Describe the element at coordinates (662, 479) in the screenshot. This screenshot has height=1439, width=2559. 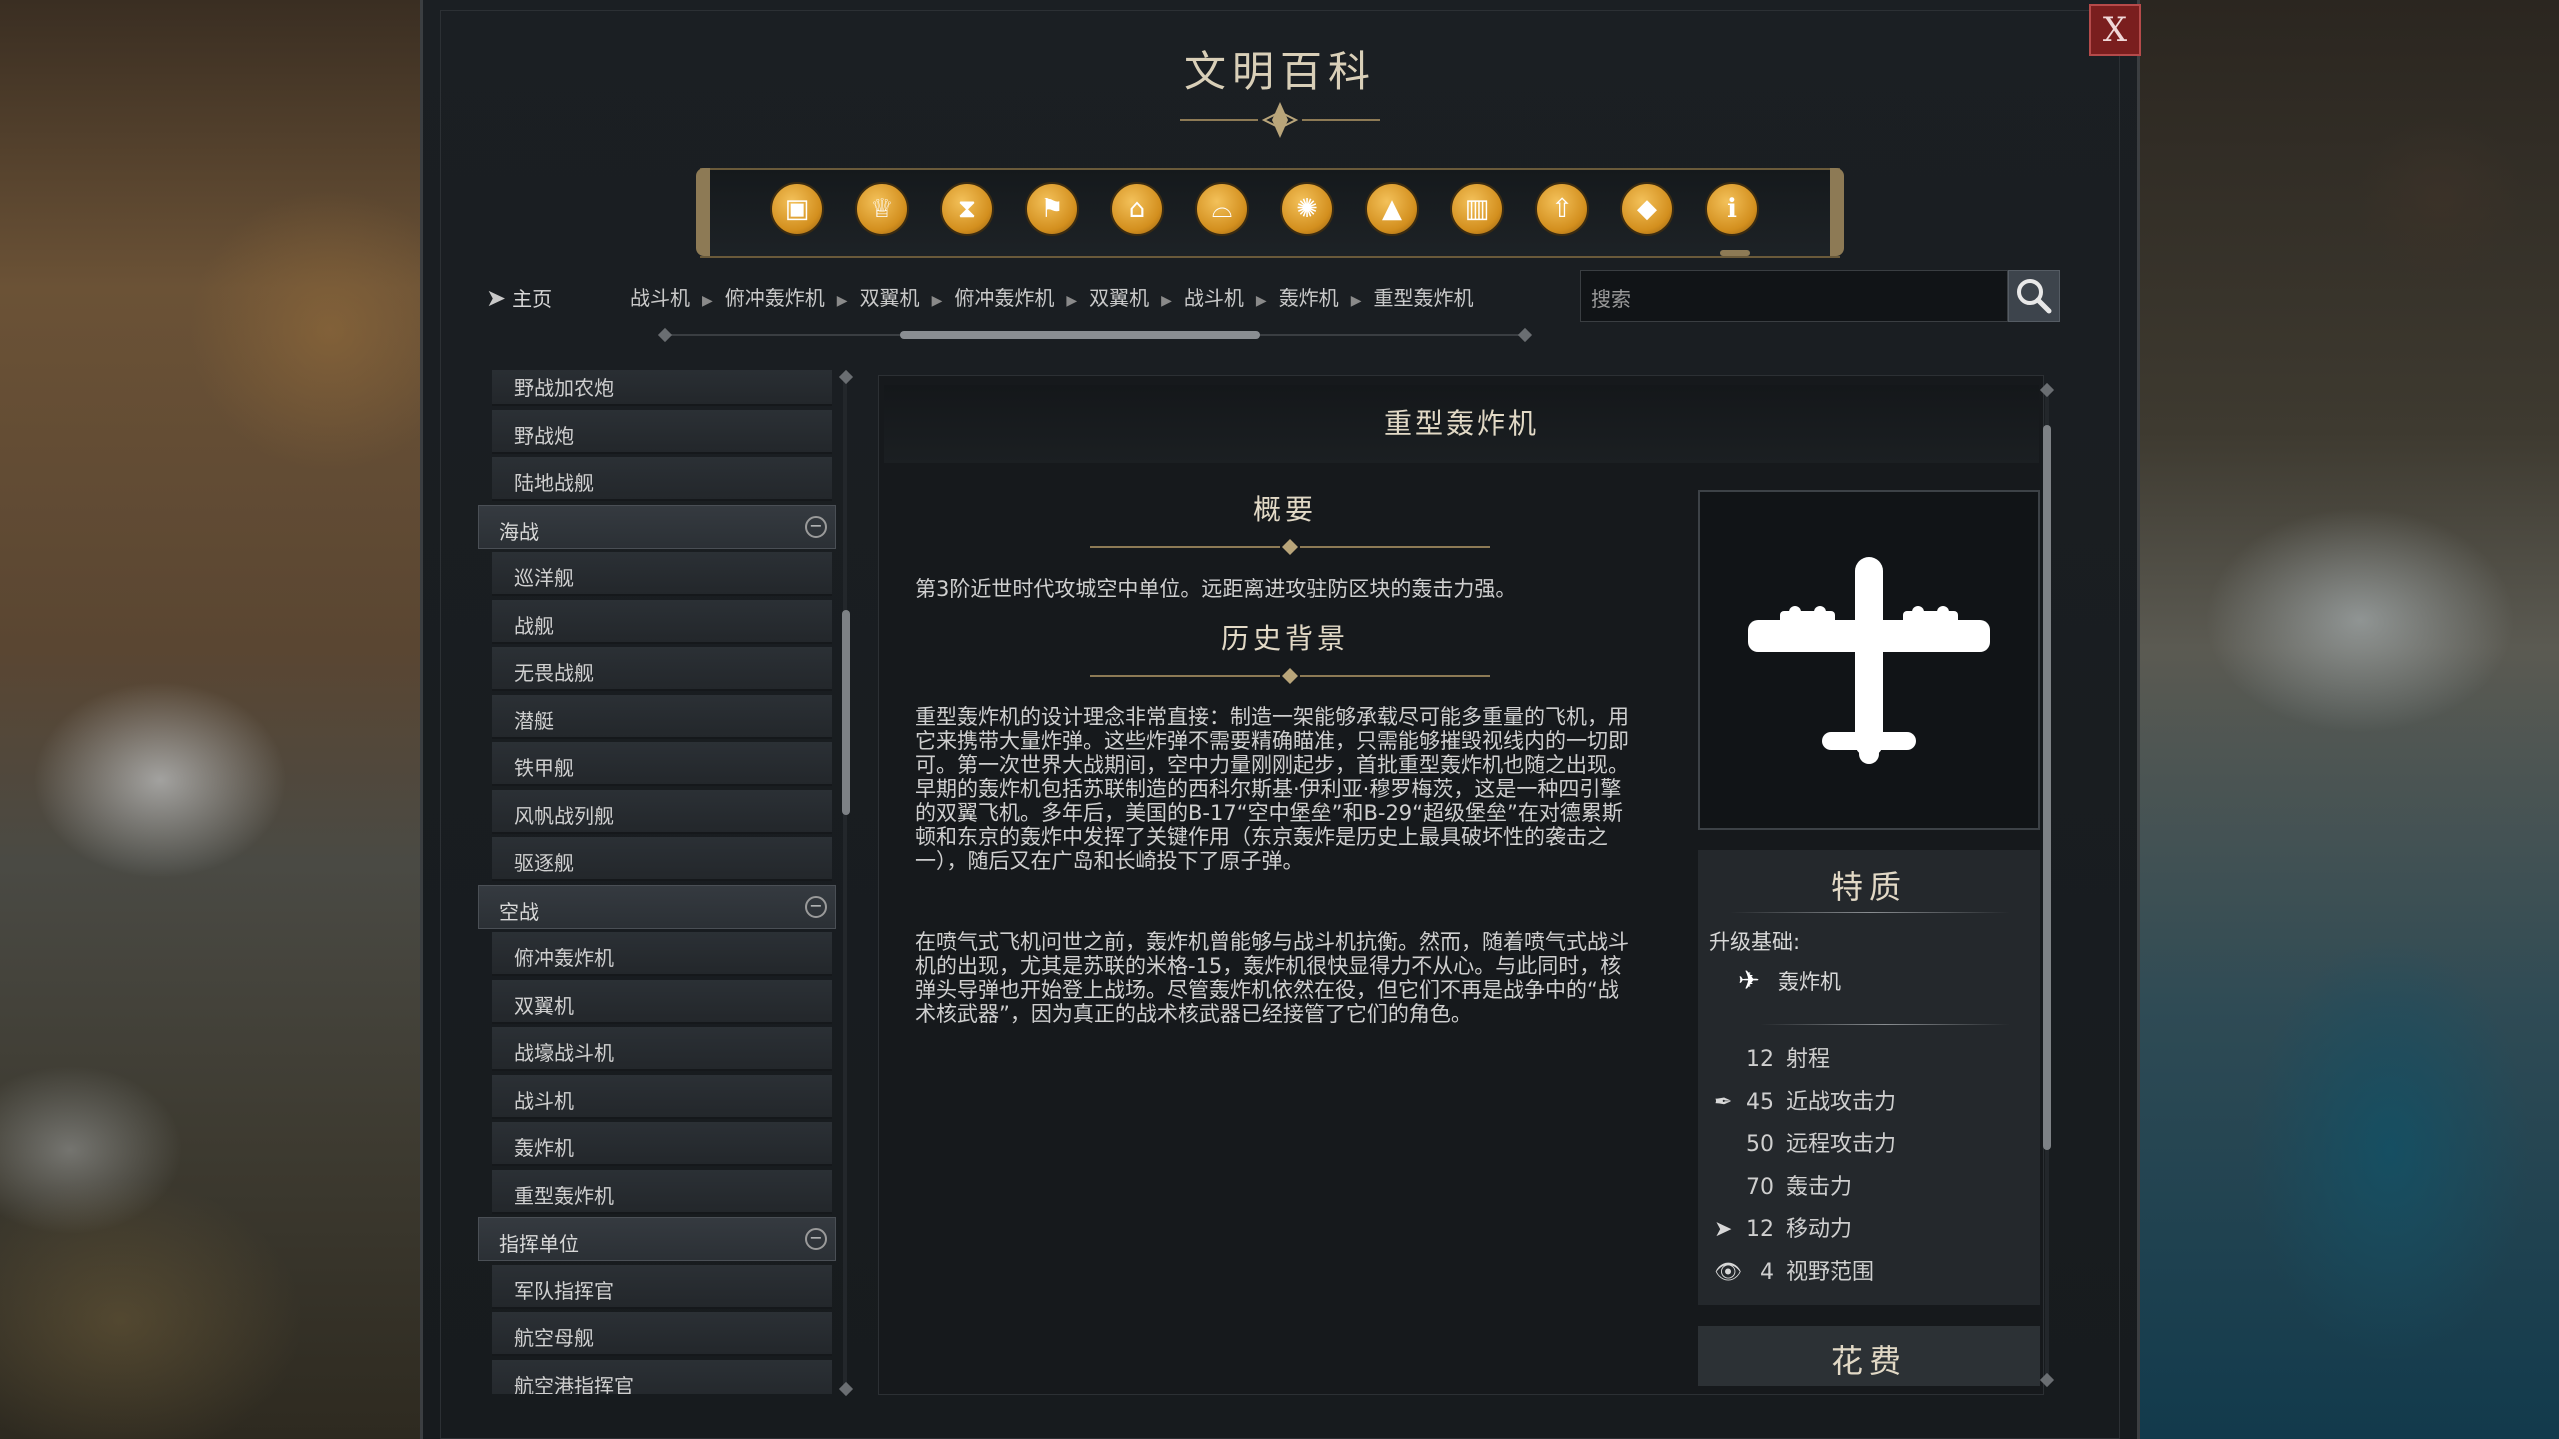
I see `list-item: 陆地战舰` at that location.